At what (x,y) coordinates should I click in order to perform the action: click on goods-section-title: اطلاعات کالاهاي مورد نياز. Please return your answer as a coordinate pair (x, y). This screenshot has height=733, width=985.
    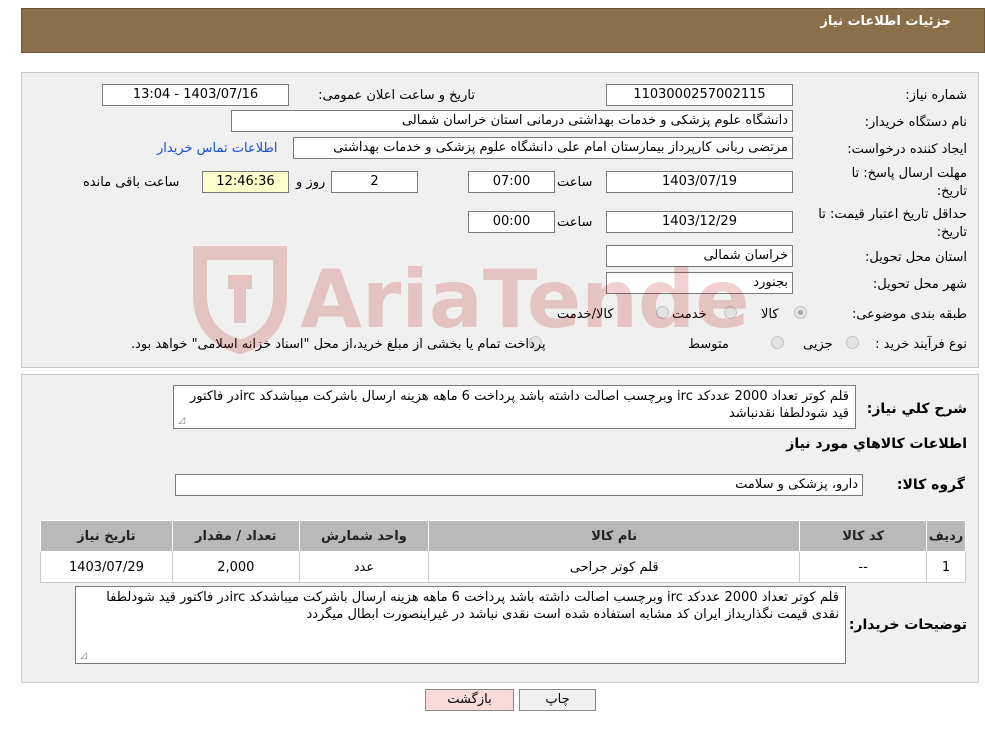
    Looking at the image, I should click on (876, 444).